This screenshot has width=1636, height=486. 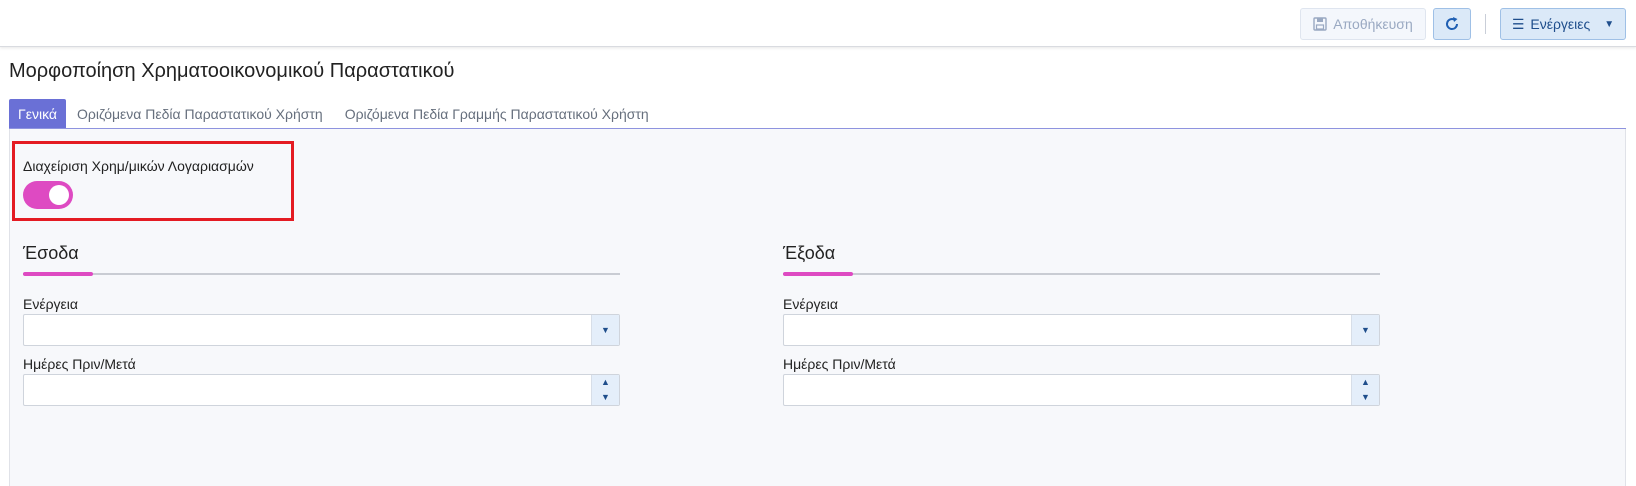 I want to click on expense-days-label: Ημέρες Πριν/Μετά, so click(x=839, y=364).